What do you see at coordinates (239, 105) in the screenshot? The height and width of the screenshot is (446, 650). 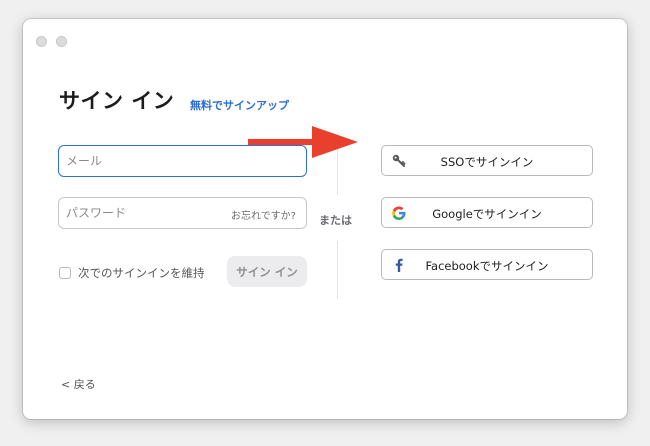 I see `signup-link: 無料でサインアップ` at bounding box center [239, 105].